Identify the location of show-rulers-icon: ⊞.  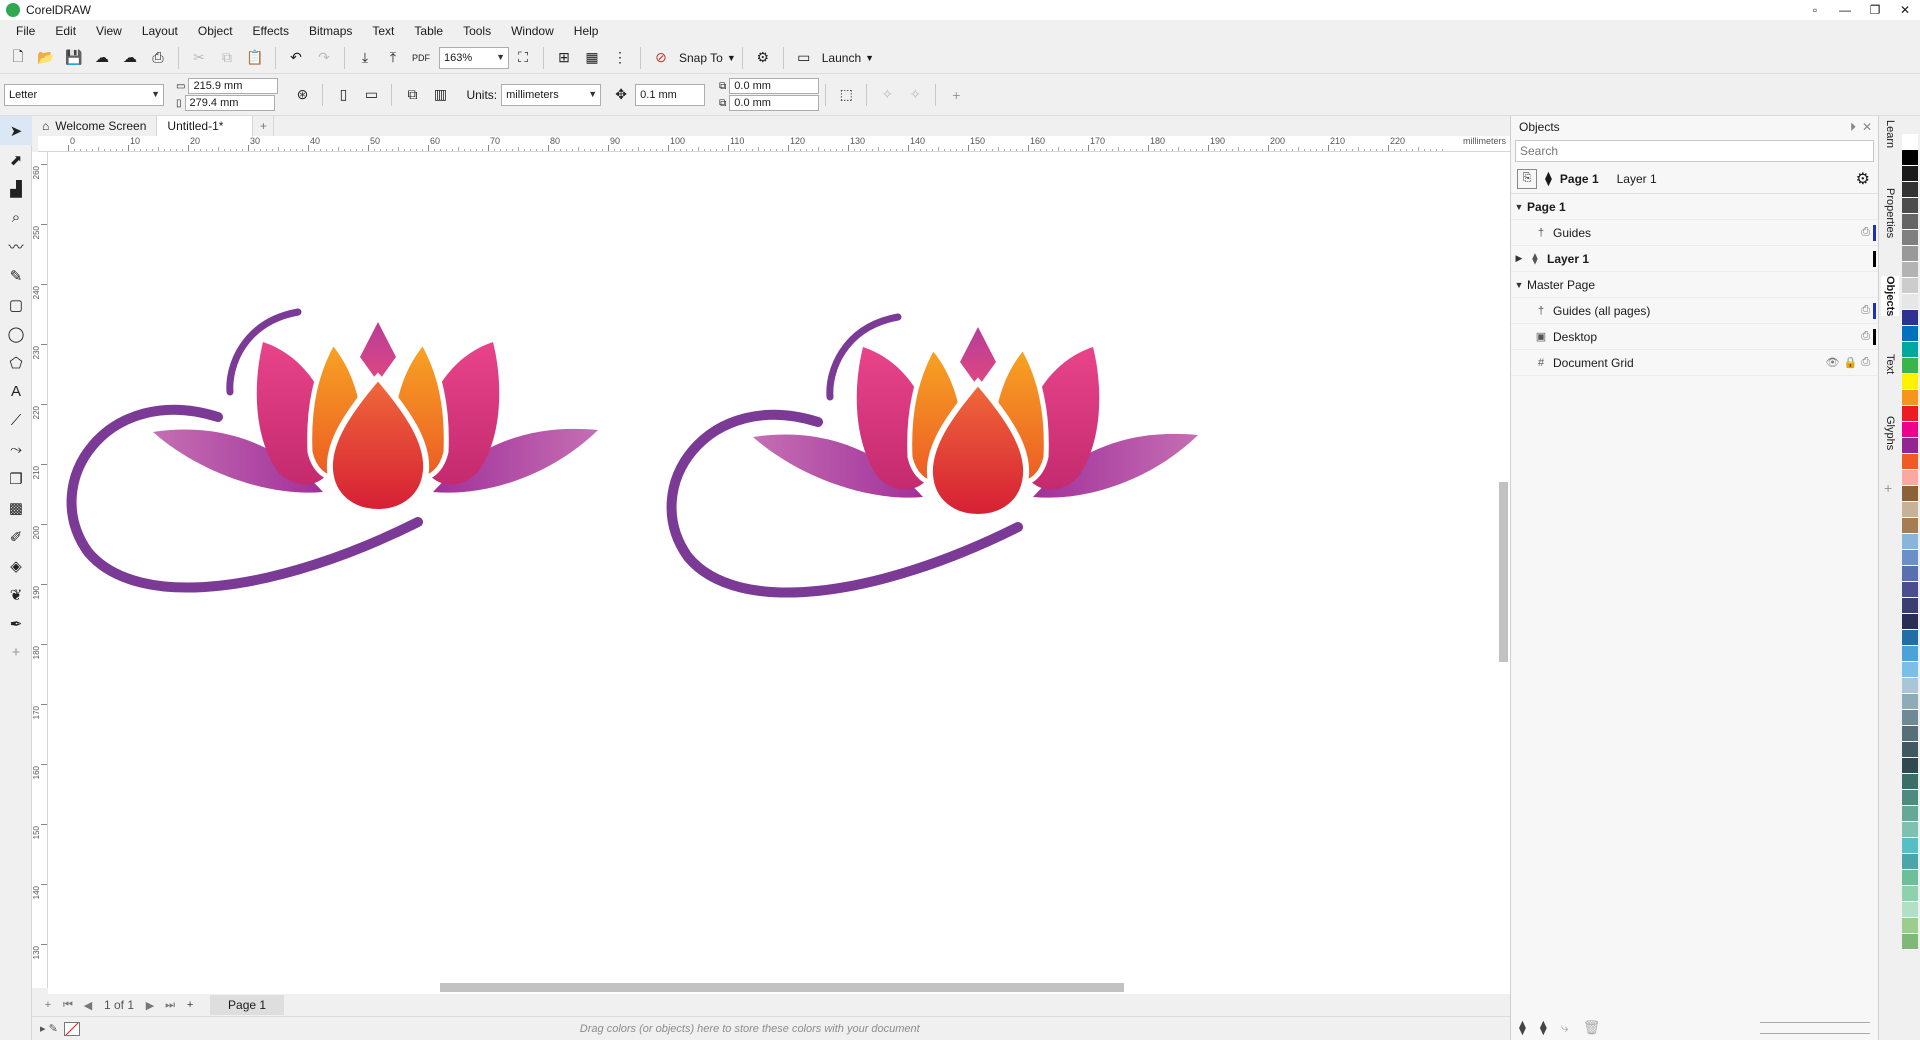
(564, 58).